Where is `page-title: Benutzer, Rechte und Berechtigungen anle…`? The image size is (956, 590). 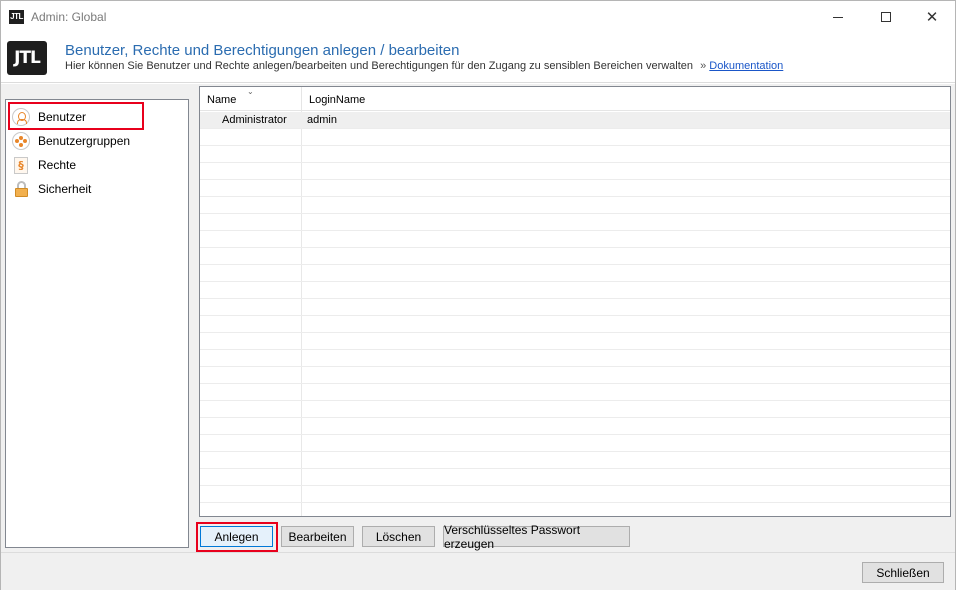
page-title: Benutzer, Rechte und Berechtigungen anle… is located at coordinates (262, 50).